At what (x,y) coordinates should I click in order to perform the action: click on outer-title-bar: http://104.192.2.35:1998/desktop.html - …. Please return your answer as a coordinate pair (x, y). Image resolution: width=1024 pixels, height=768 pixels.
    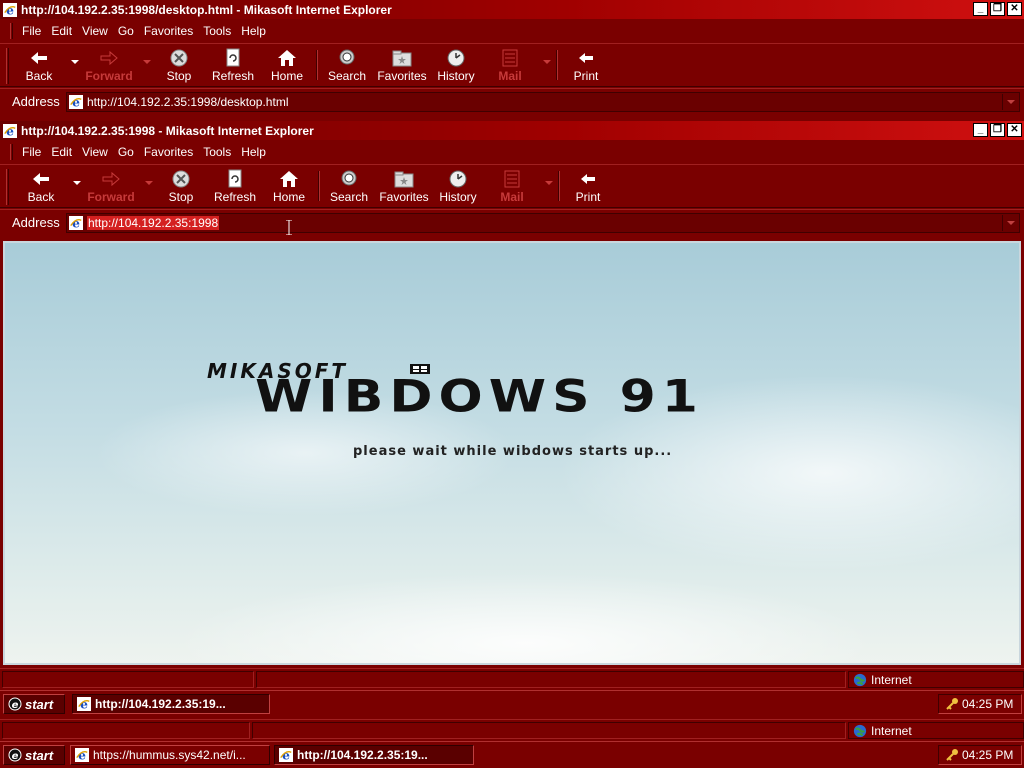
    Looking at the image, I should click on (512, 9).